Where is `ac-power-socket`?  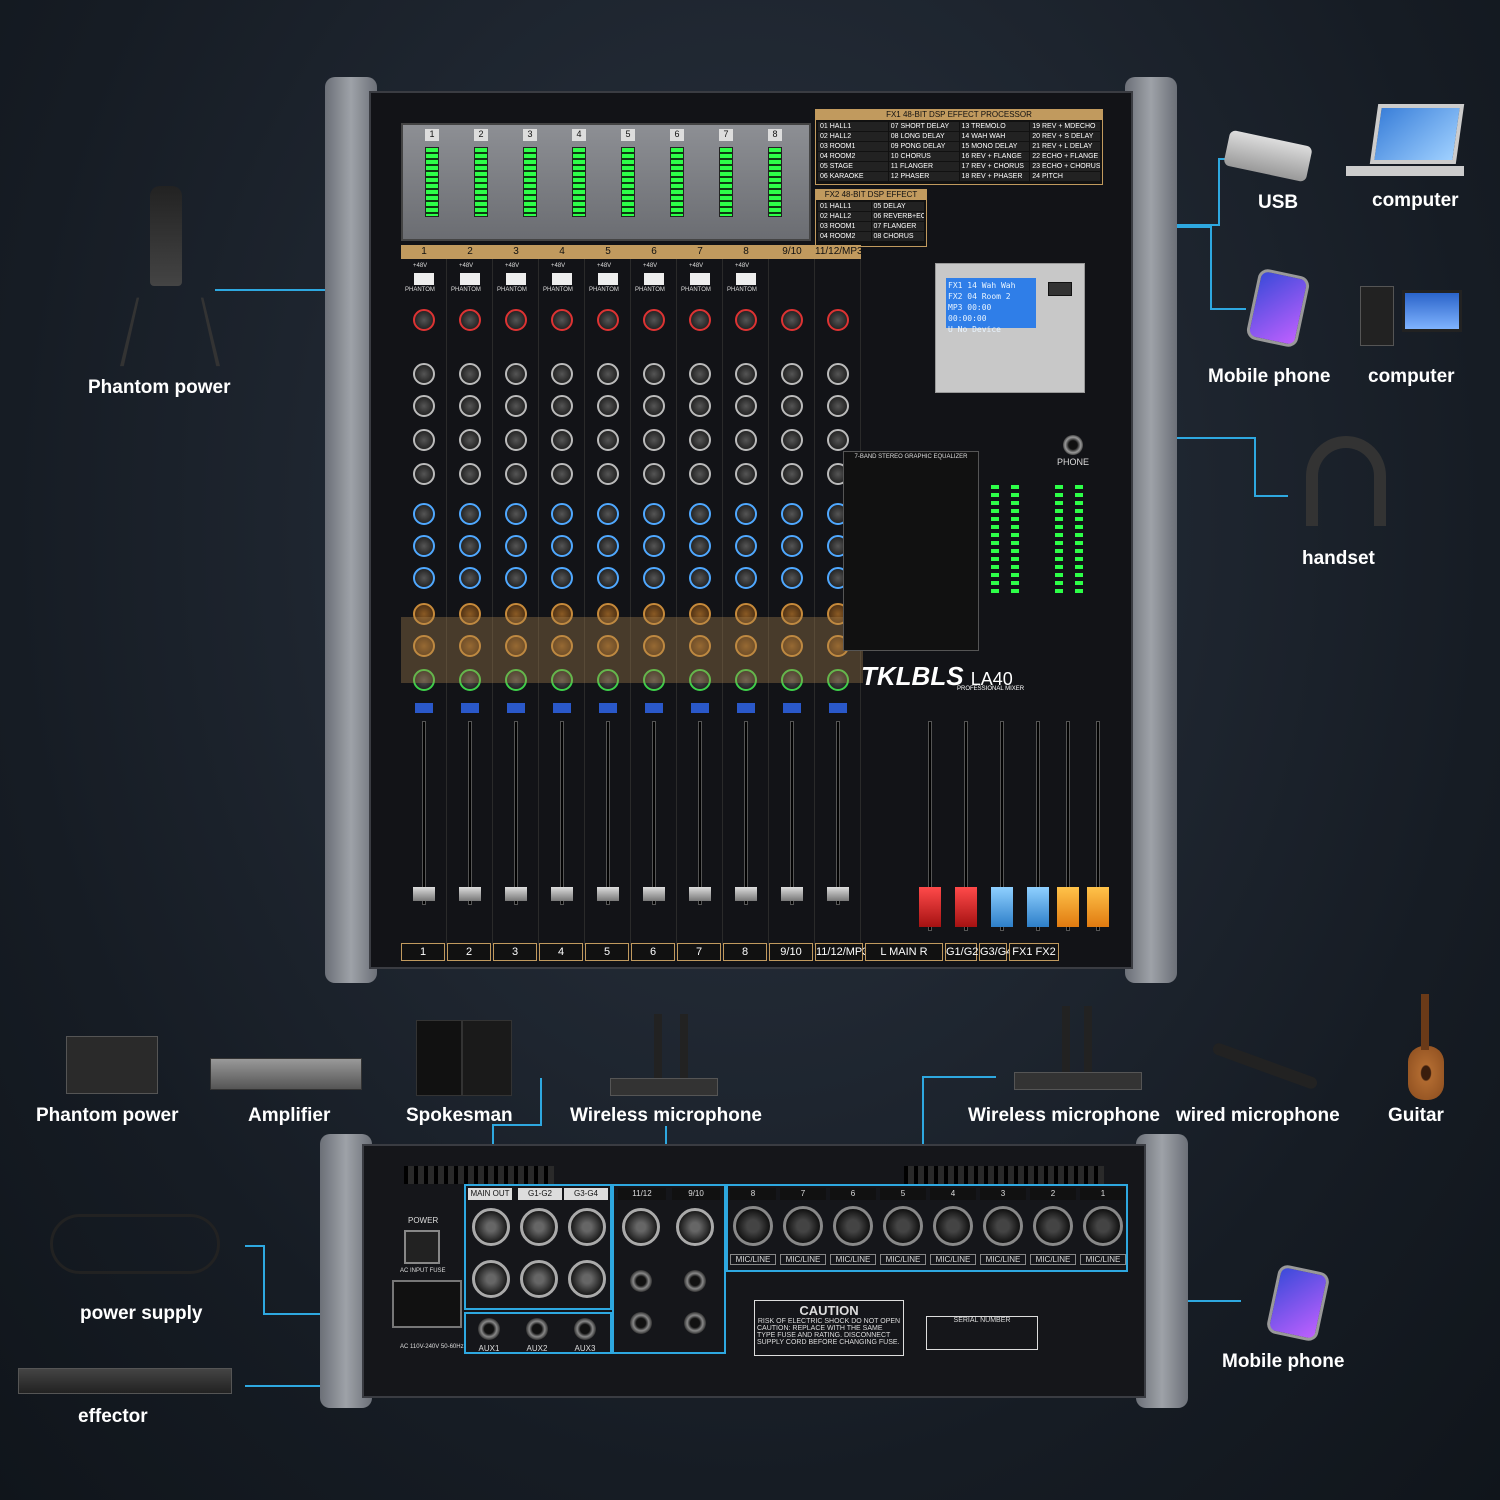
ac-power-socket is located at coordinates (427, 1304).